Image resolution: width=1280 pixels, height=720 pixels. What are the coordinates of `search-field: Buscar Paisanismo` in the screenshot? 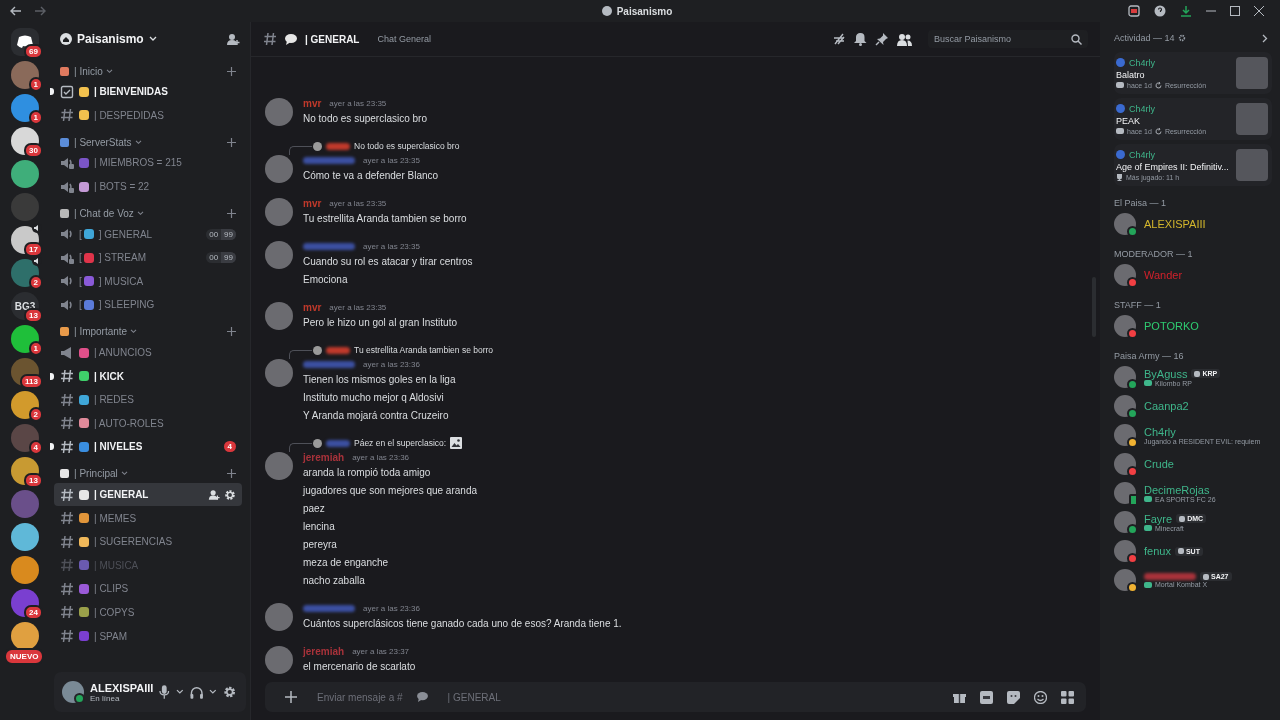 It's located at (1008, 39).